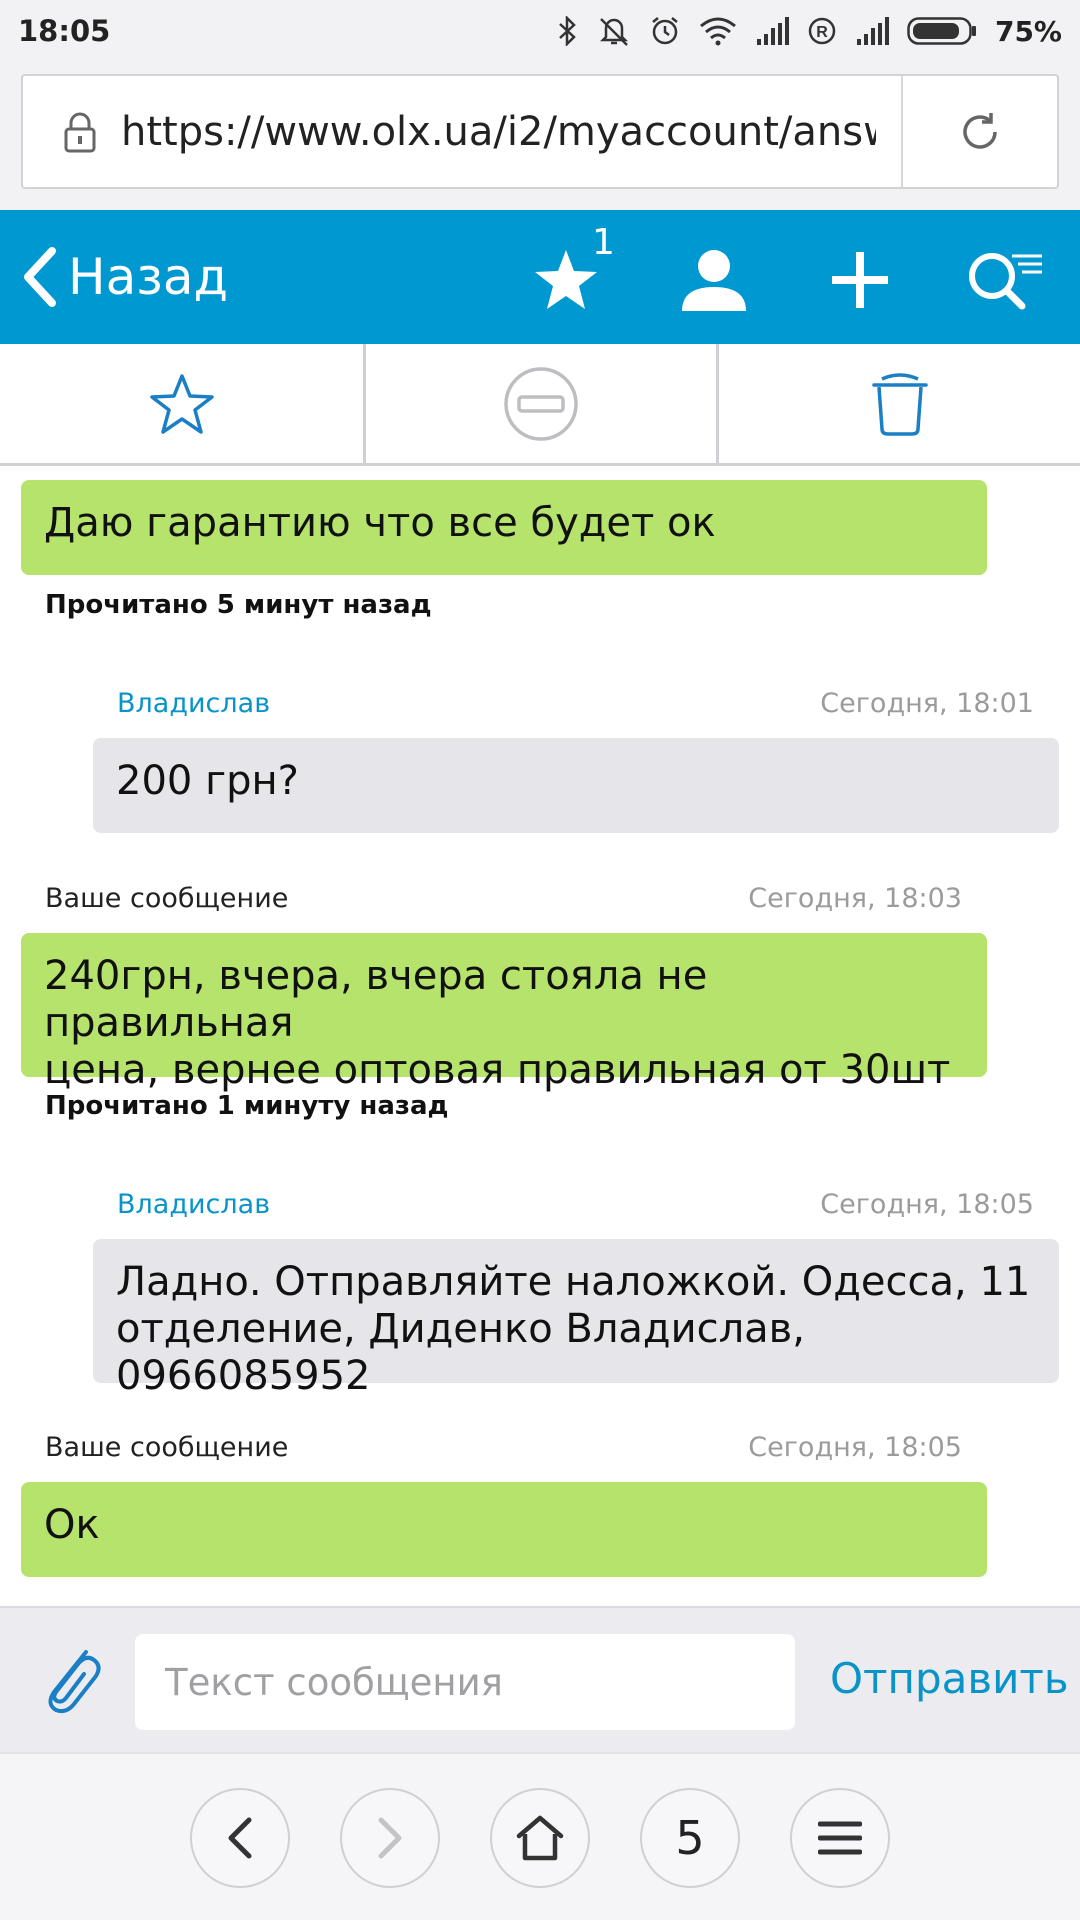  I want to click on home-button, so click(540, 1838).